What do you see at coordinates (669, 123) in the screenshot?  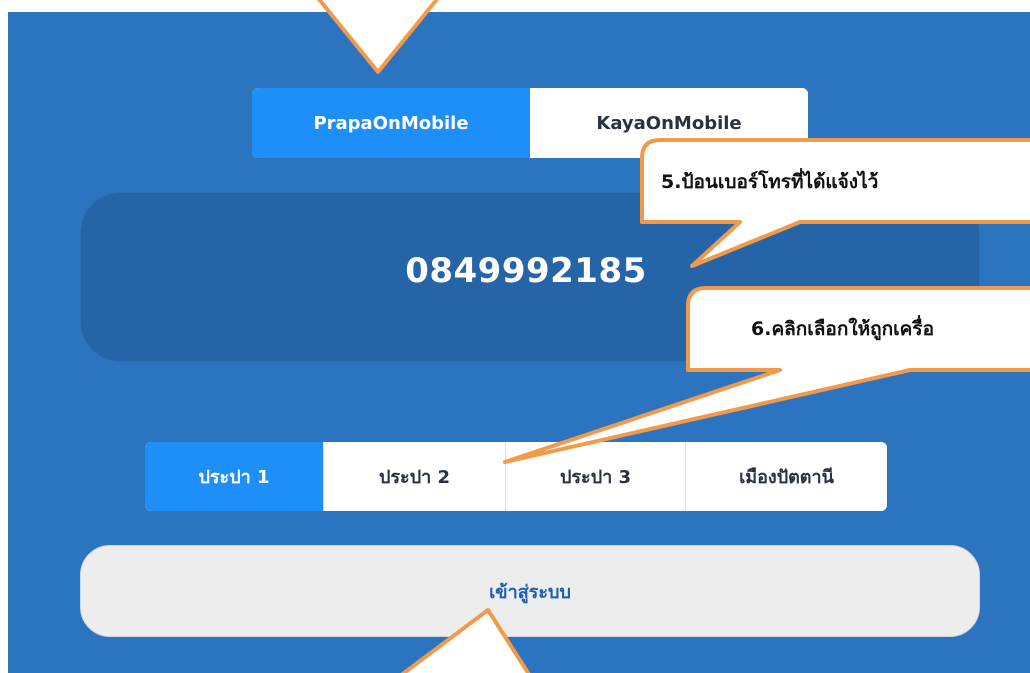 I see `tab-kayaonmobile: KayaOnMobile` at bounding box center [669, 123].